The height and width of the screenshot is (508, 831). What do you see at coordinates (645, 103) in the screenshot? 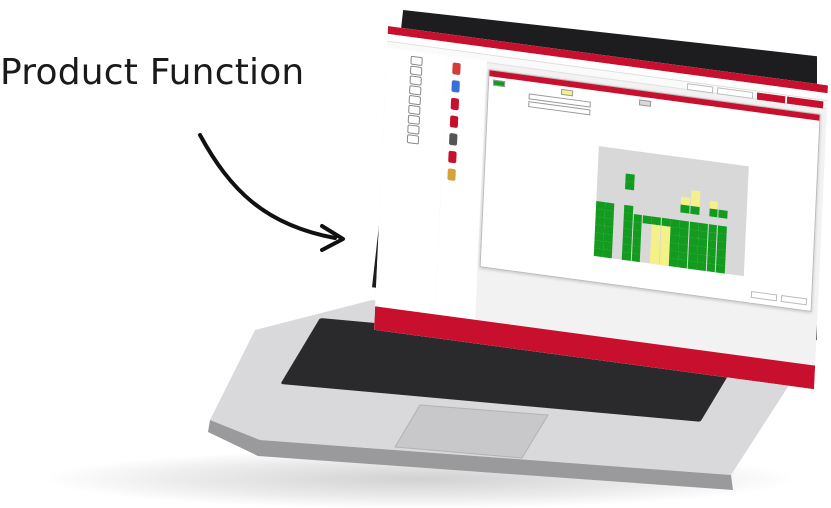
I see `legend-swatch-gray` at bounding box center [645, 103].